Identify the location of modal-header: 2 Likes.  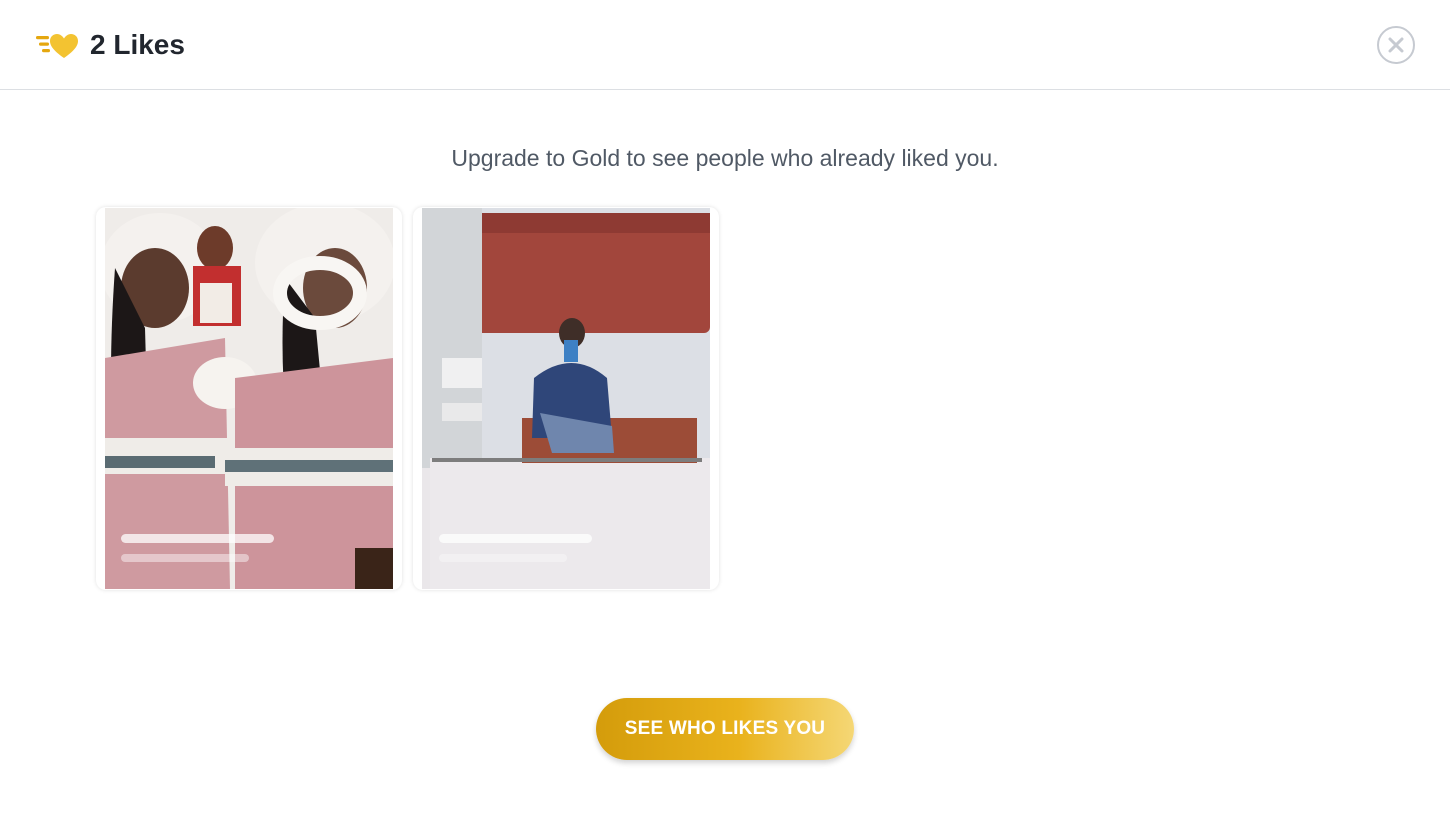
(725, 45).